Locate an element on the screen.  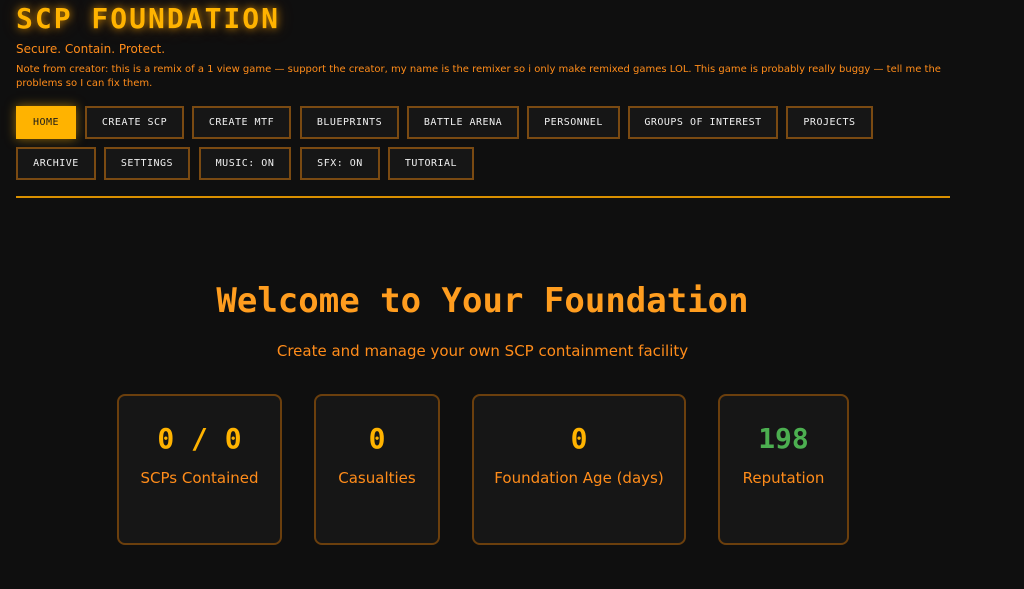
nav-sfx-toggle: SFX: ON is located at coordinates (340, 163).